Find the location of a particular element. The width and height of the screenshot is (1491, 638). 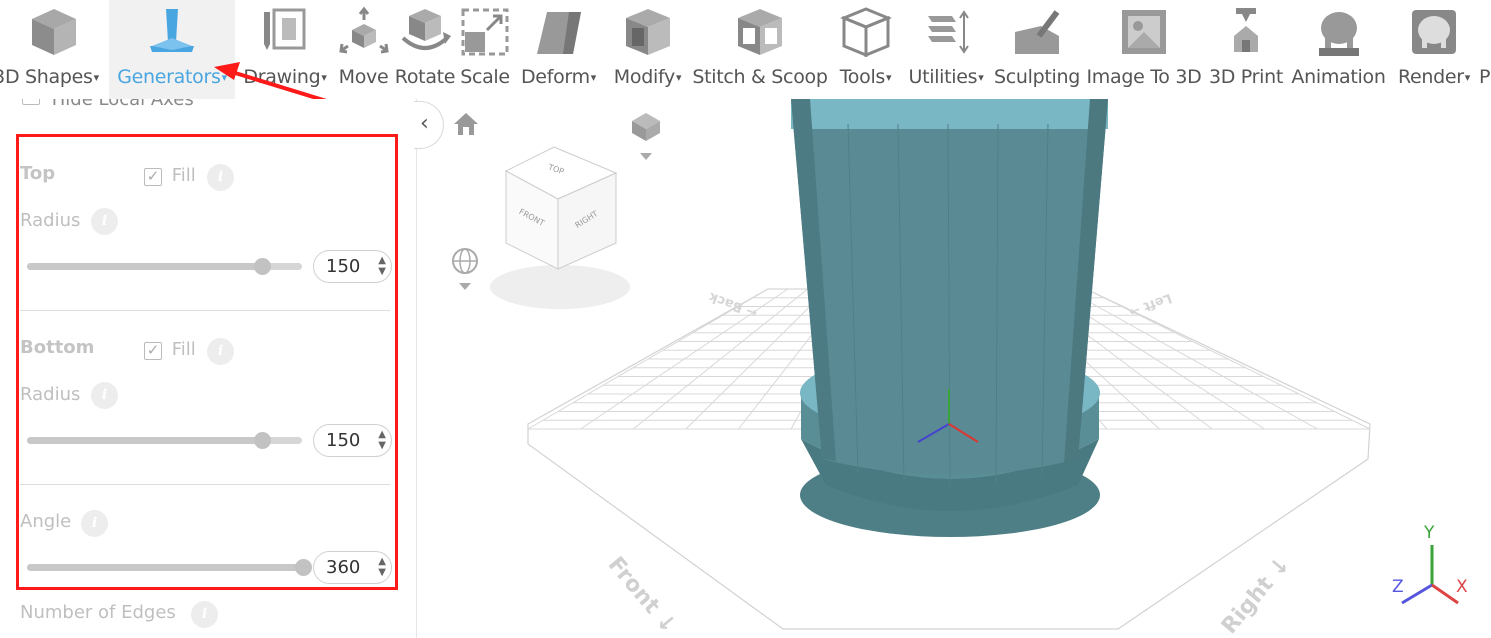

view-cube: TOP FRONT RIGHT is located at coordinates (562, 208).